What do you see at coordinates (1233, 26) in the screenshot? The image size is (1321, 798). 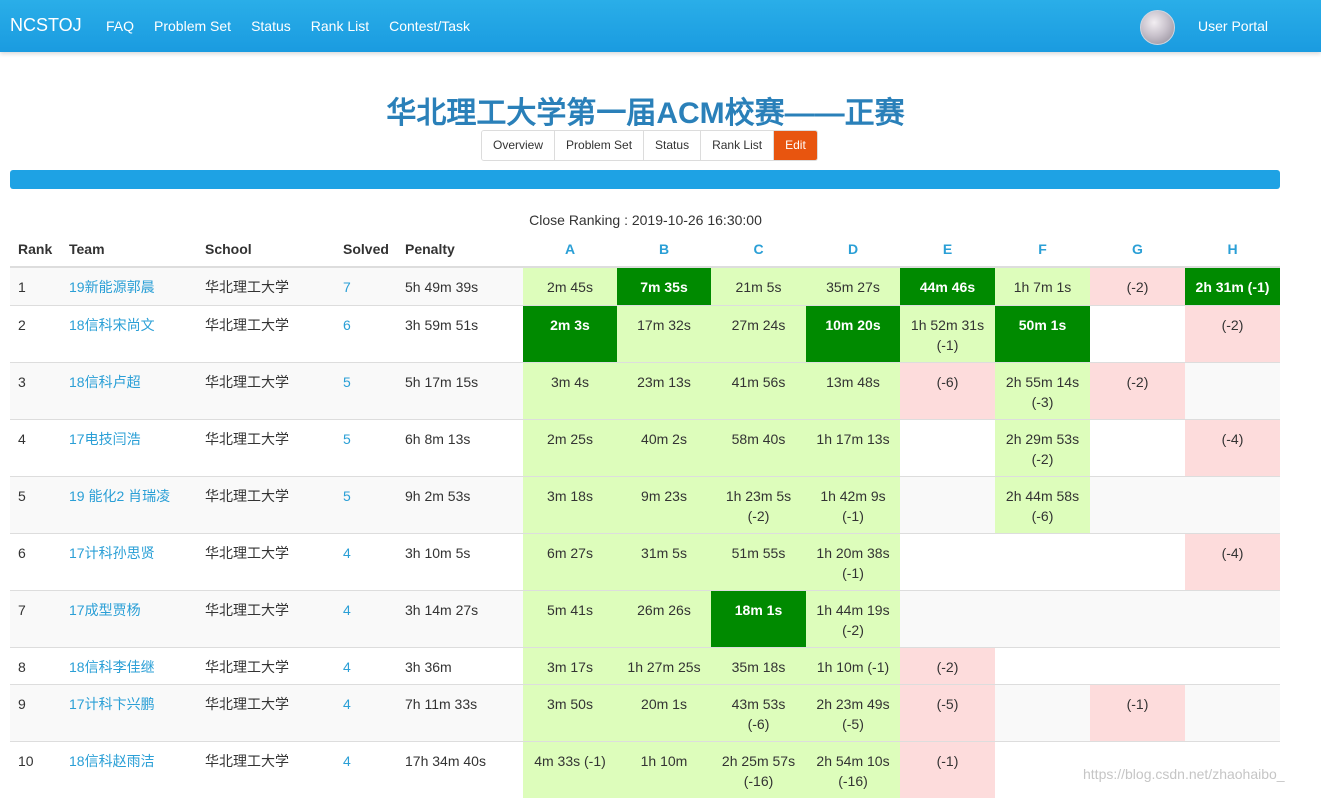 I see `user-portal-link: User Portal` at bounding box center [1233, 26].